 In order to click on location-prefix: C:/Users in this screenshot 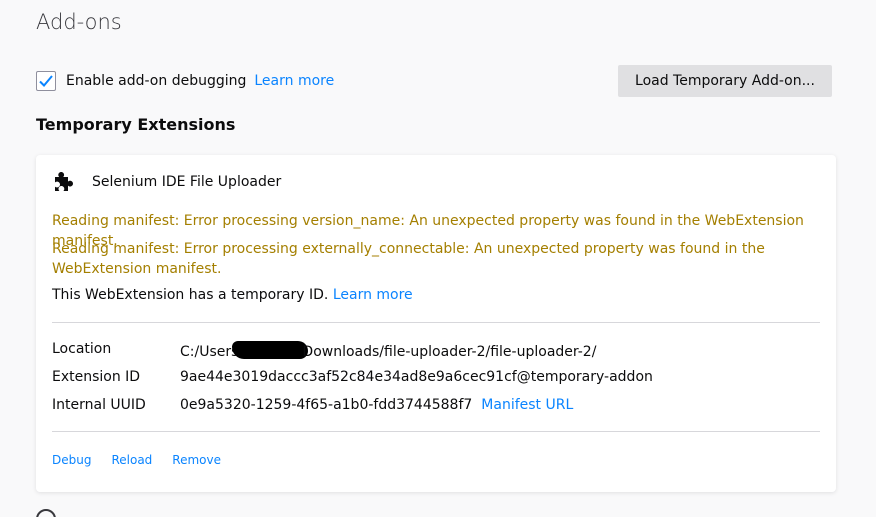, I will do `click(209, 352)`.